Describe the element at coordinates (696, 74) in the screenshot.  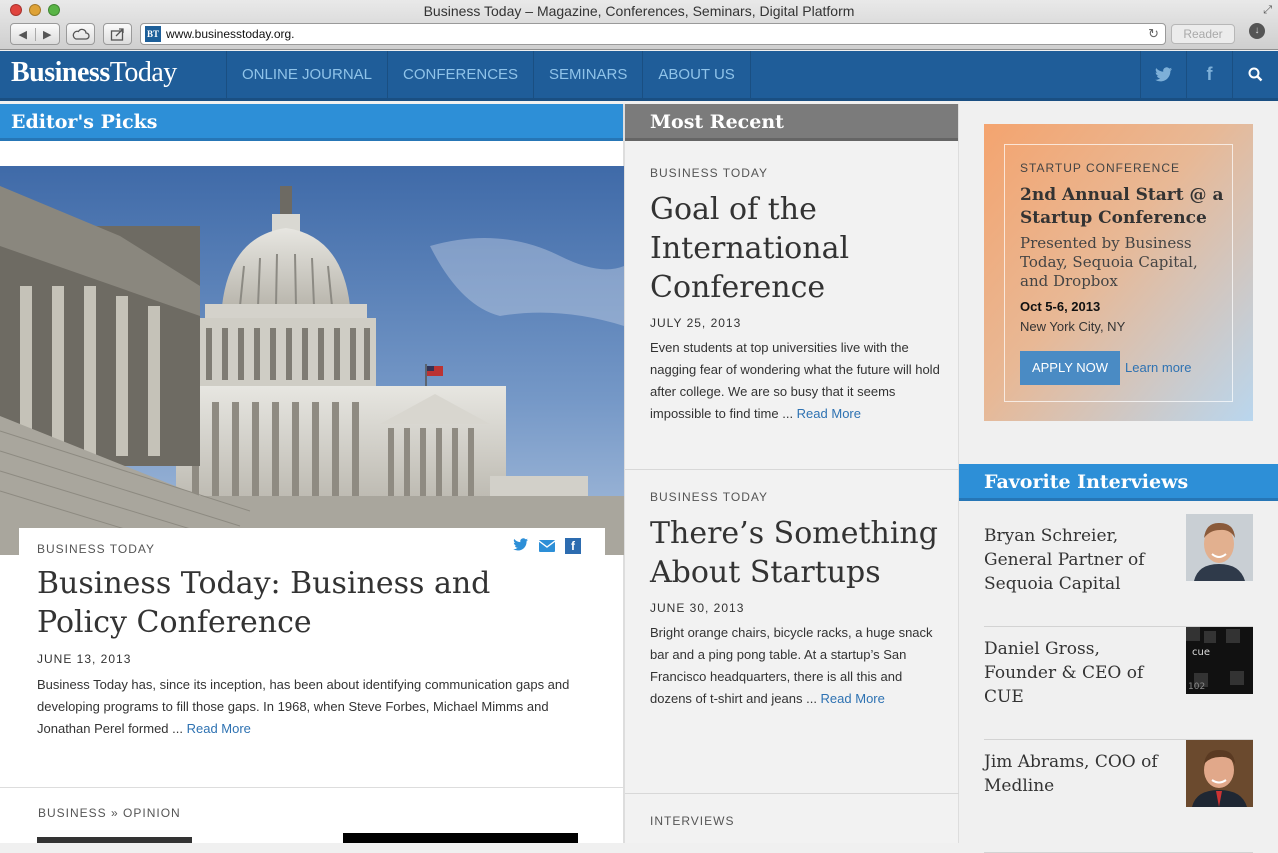
I see `nav-about-us: ABOUT US` at that location.